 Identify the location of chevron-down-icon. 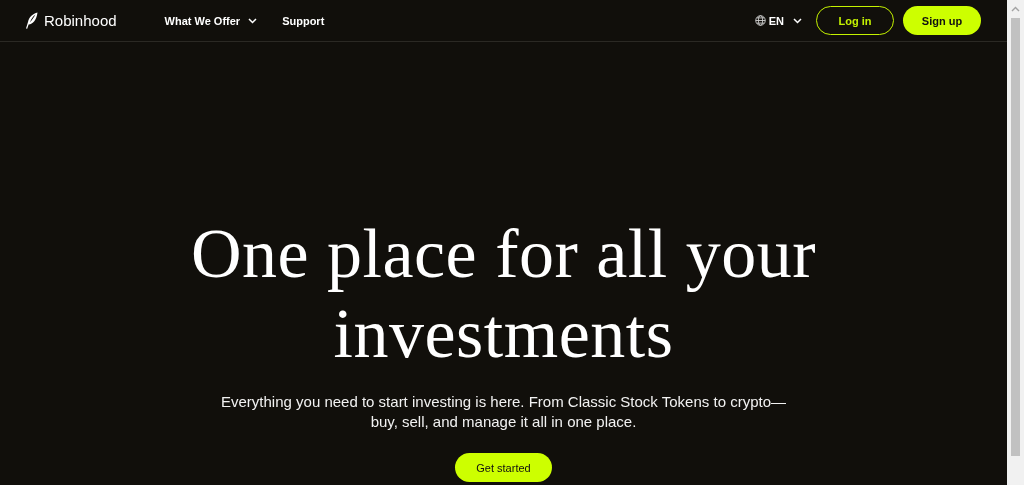
(797, 20).